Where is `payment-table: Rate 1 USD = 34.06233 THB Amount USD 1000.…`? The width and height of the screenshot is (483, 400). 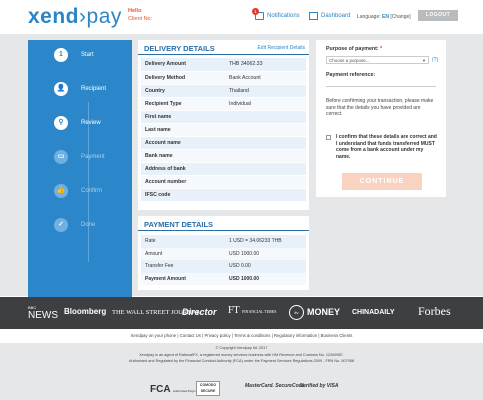
payment-table: Rate 1 USD = 34.06233 THB Amount USD 1000.… is located at coordinates (223, 260).